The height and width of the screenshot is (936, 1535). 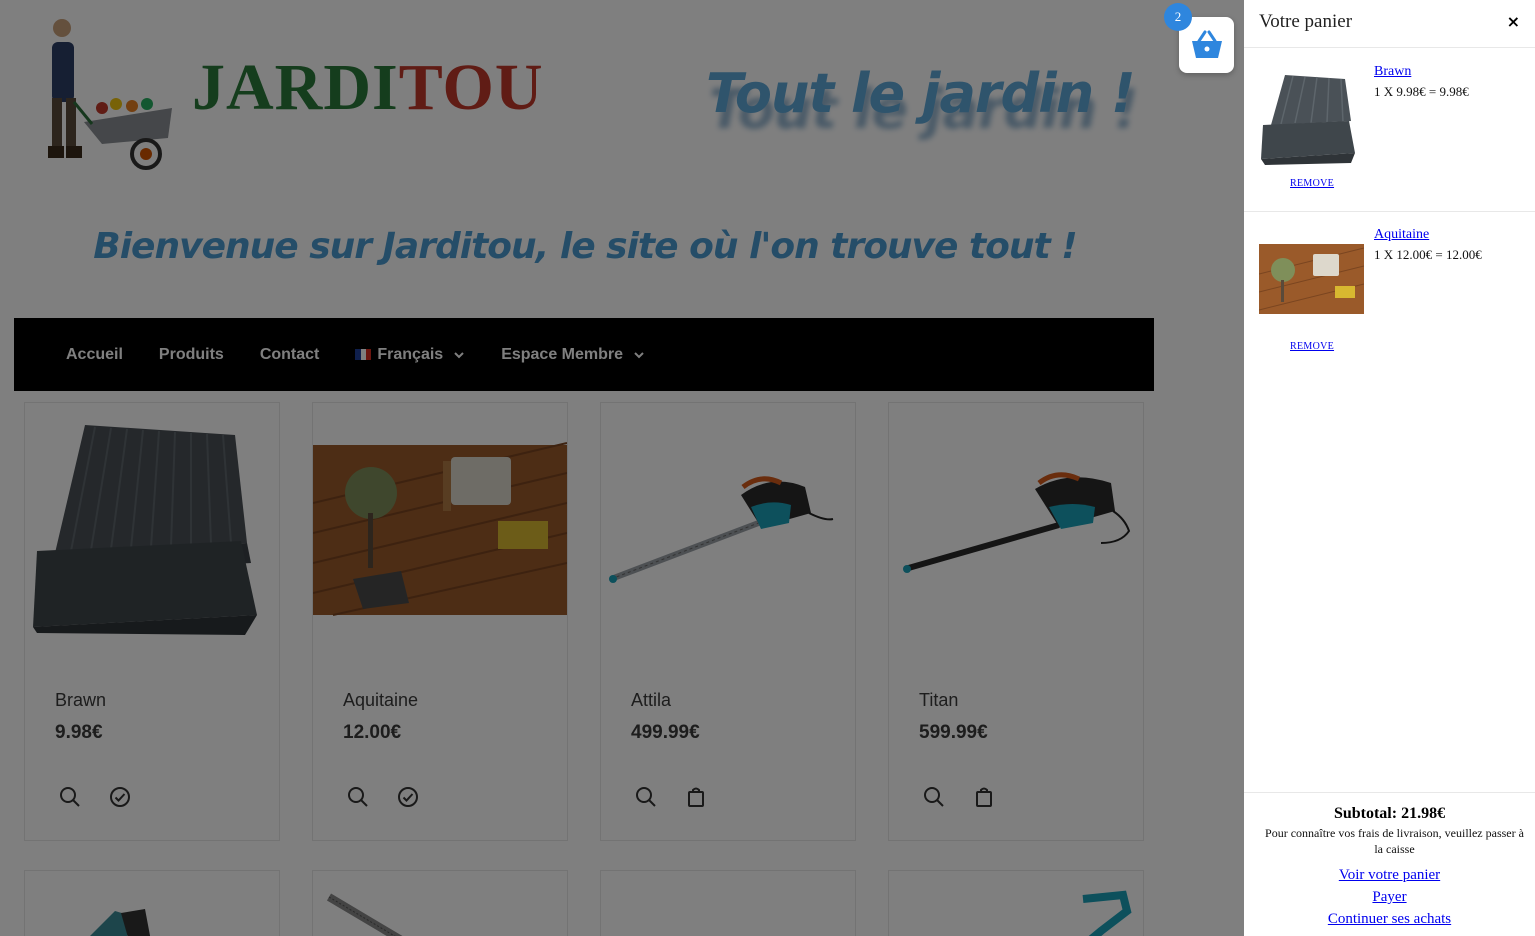 What do you see at coordinates (1428, 254) in the screenshot?
I see `cart-item-line: 1 X 12.00€ = 12.00€` at bounding box center [1428, 254].